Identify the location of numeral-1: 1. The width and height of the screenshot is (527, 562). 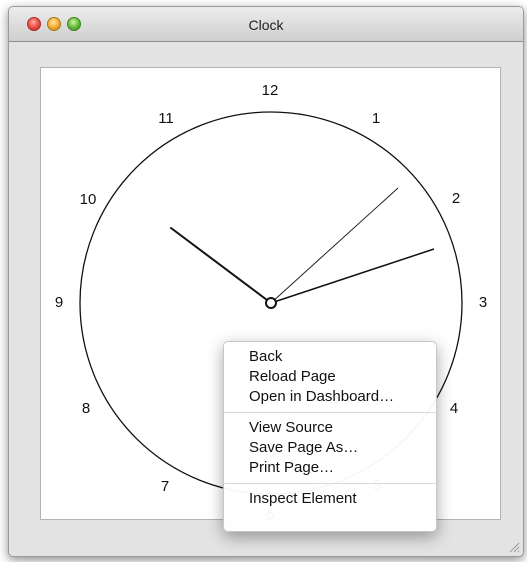
(376, 118).